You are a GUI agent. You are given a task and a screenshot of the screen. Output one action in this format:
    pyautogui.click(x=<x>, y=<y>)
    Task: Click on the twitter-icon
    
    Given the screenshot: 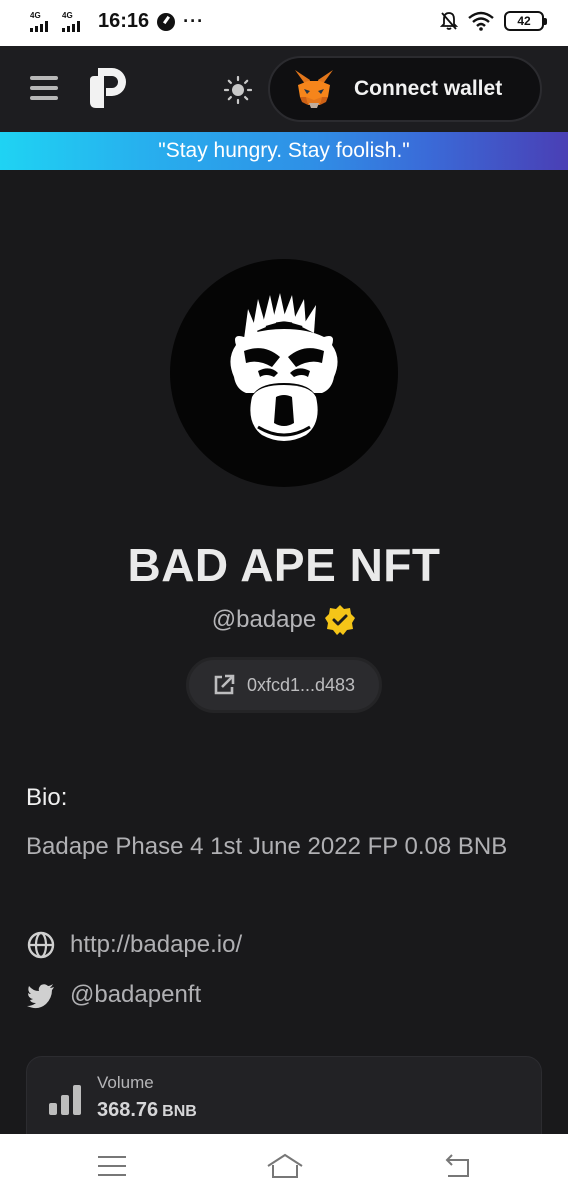 What is the action you would take?
    pyautogui.click(x=40, y=996)
    